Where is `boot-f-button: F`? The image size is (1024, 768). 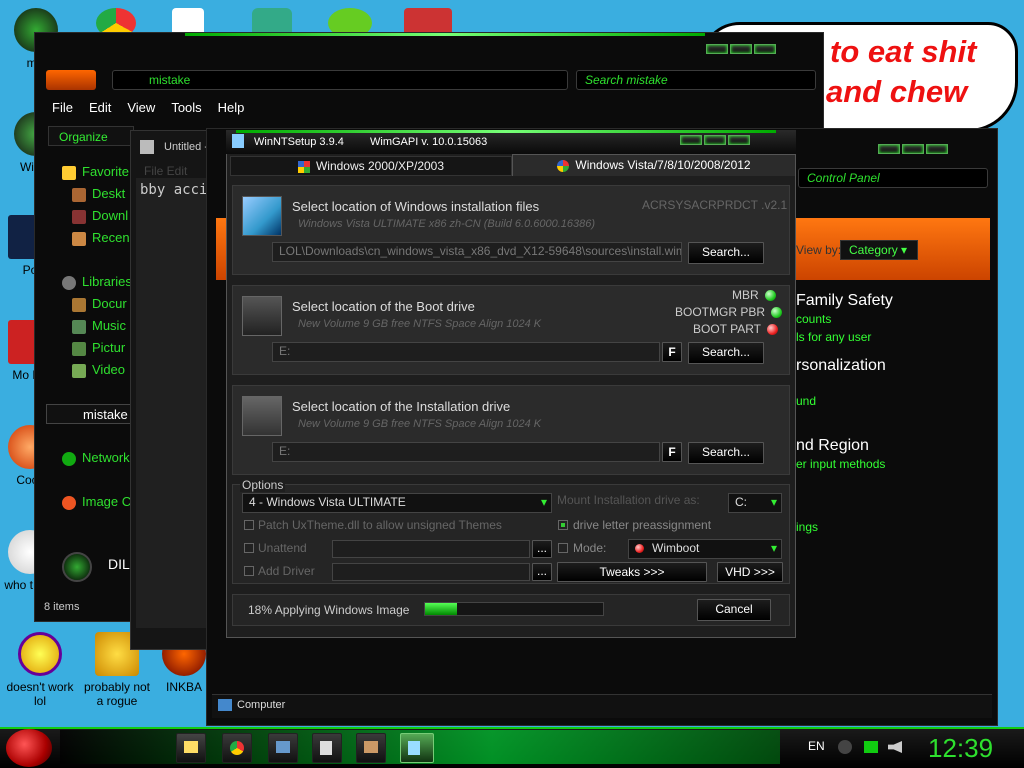 boot-f-button: F is located at coordinates (672, 352).